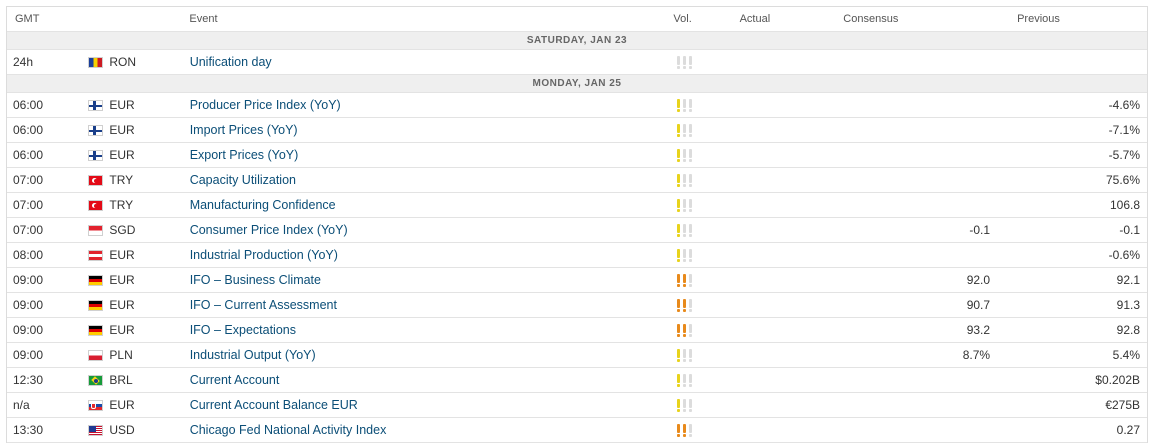 Image resolution: width=1153 pixels, height=446 pixels. Describe the element at coordinates (28, 380) in the screenshot. I see `event-time: 12:30` at that location.